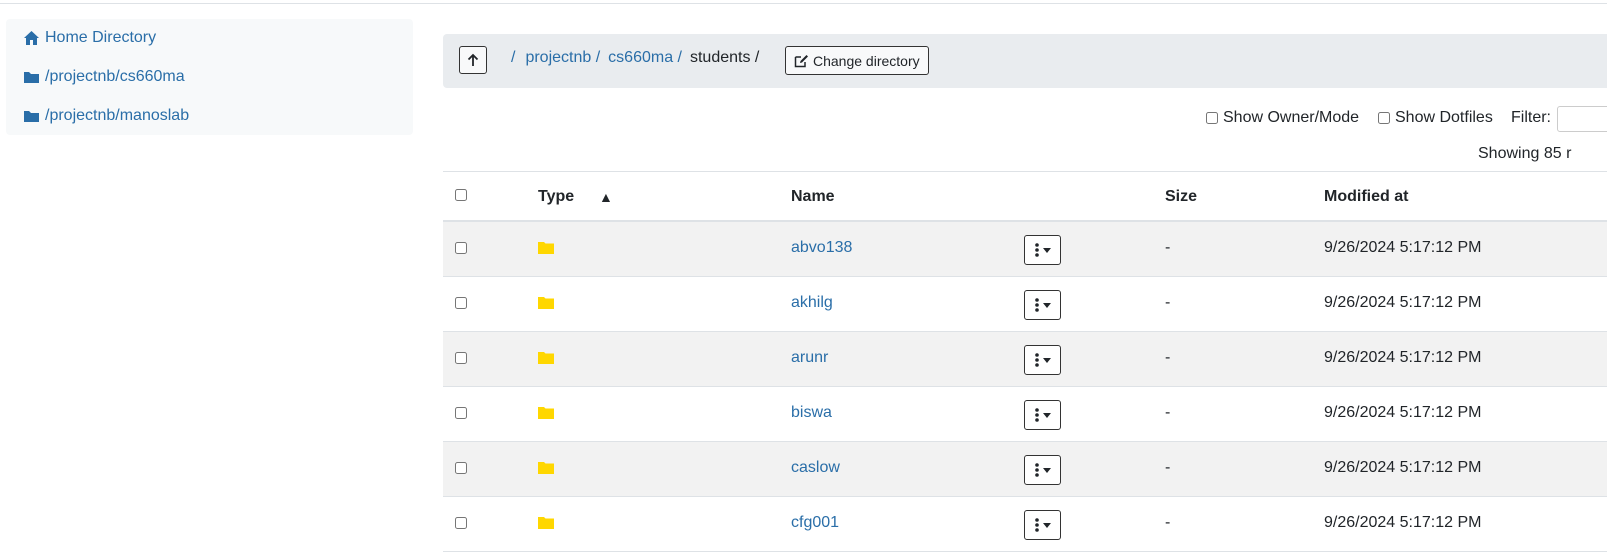 The width and height of the screenshot is (1607, 556). What do you see at coordinates (101, 37) in the screenshot?
I see `sidebar-item-label: Home Directory` at bounding box center [101, 37].